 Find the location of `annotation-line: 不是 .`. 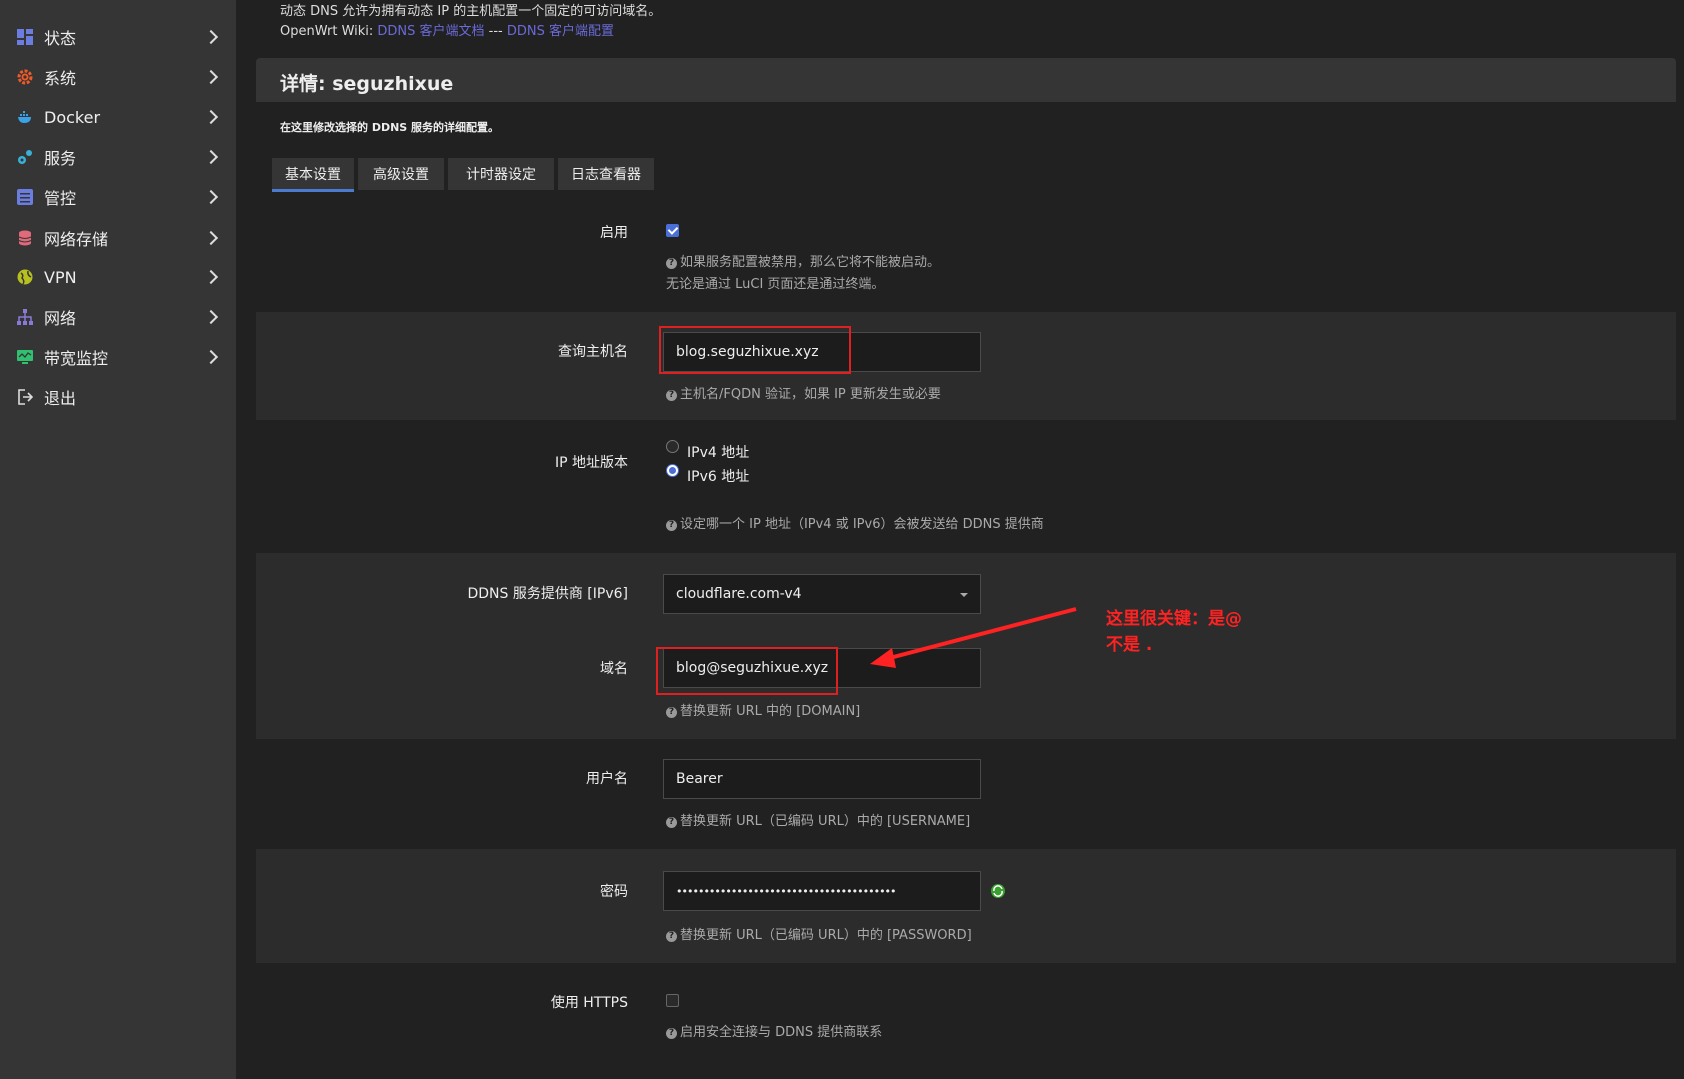

annotation-line: 不是 . is located at coordinates (1129, 645).